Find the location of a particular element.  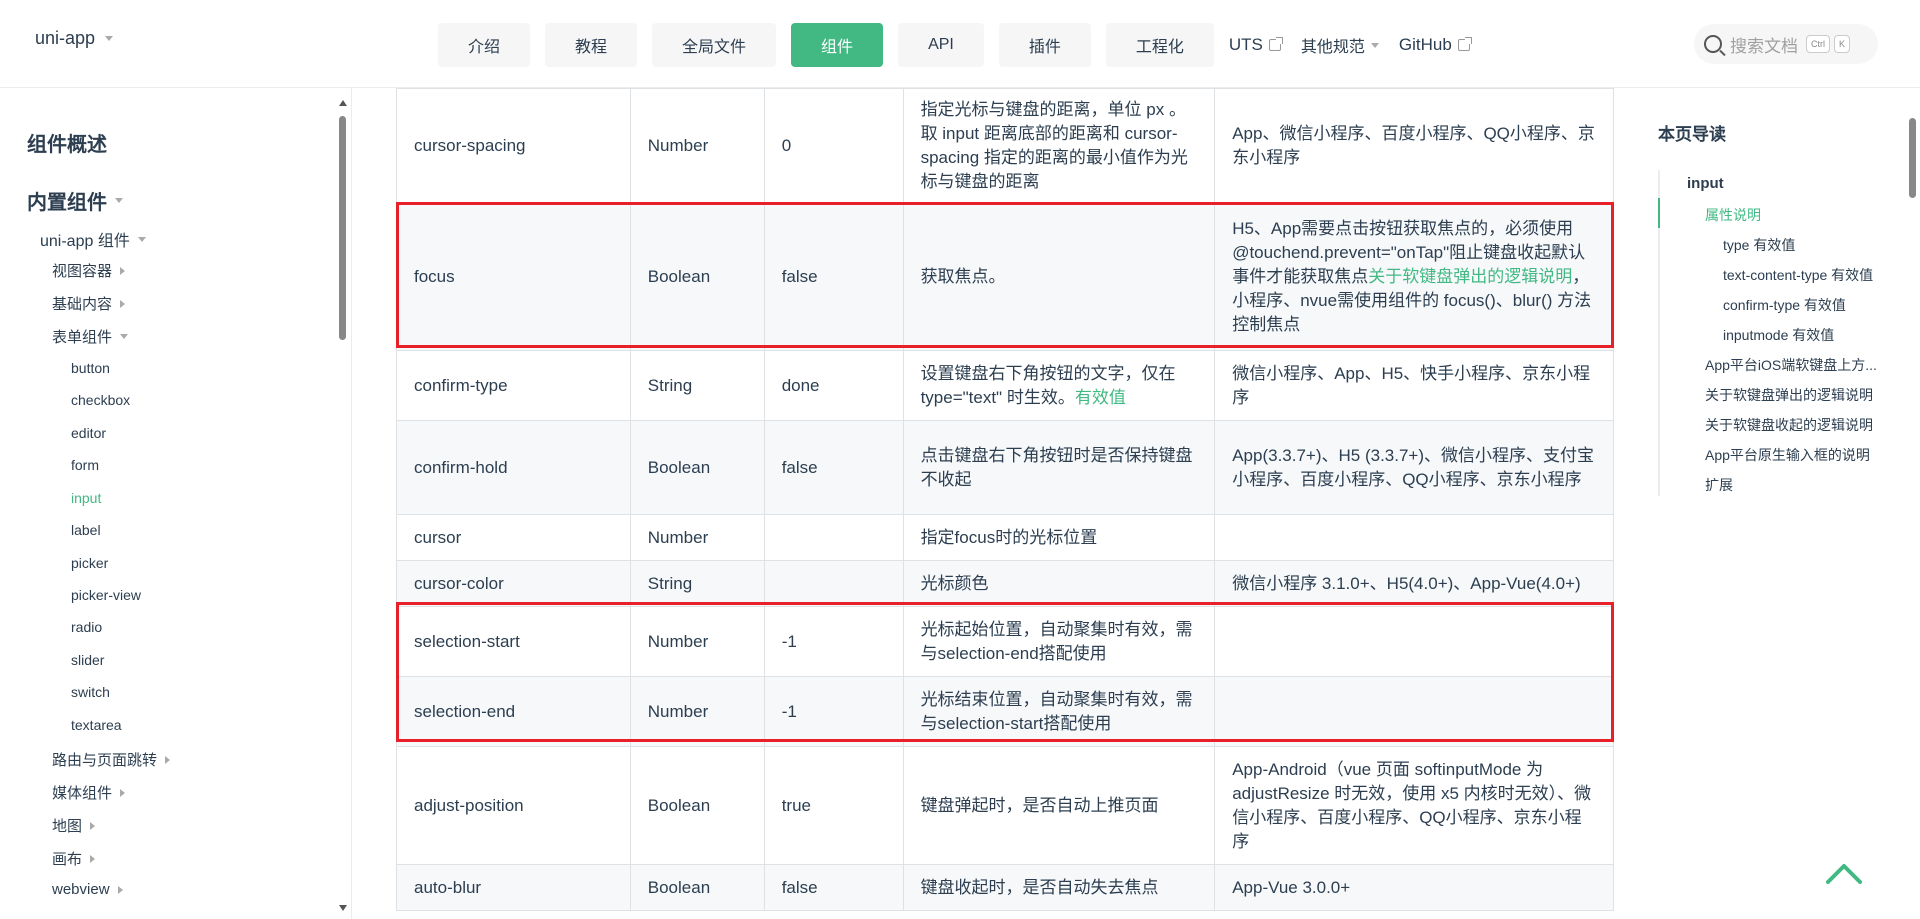

sidebar-item-canvas: 画布 is located at coordinates (74, 858).